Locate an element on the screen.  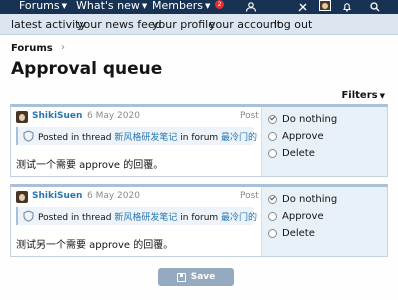
breadcrumb-forums: Forums is located at coordinates (32, 48).